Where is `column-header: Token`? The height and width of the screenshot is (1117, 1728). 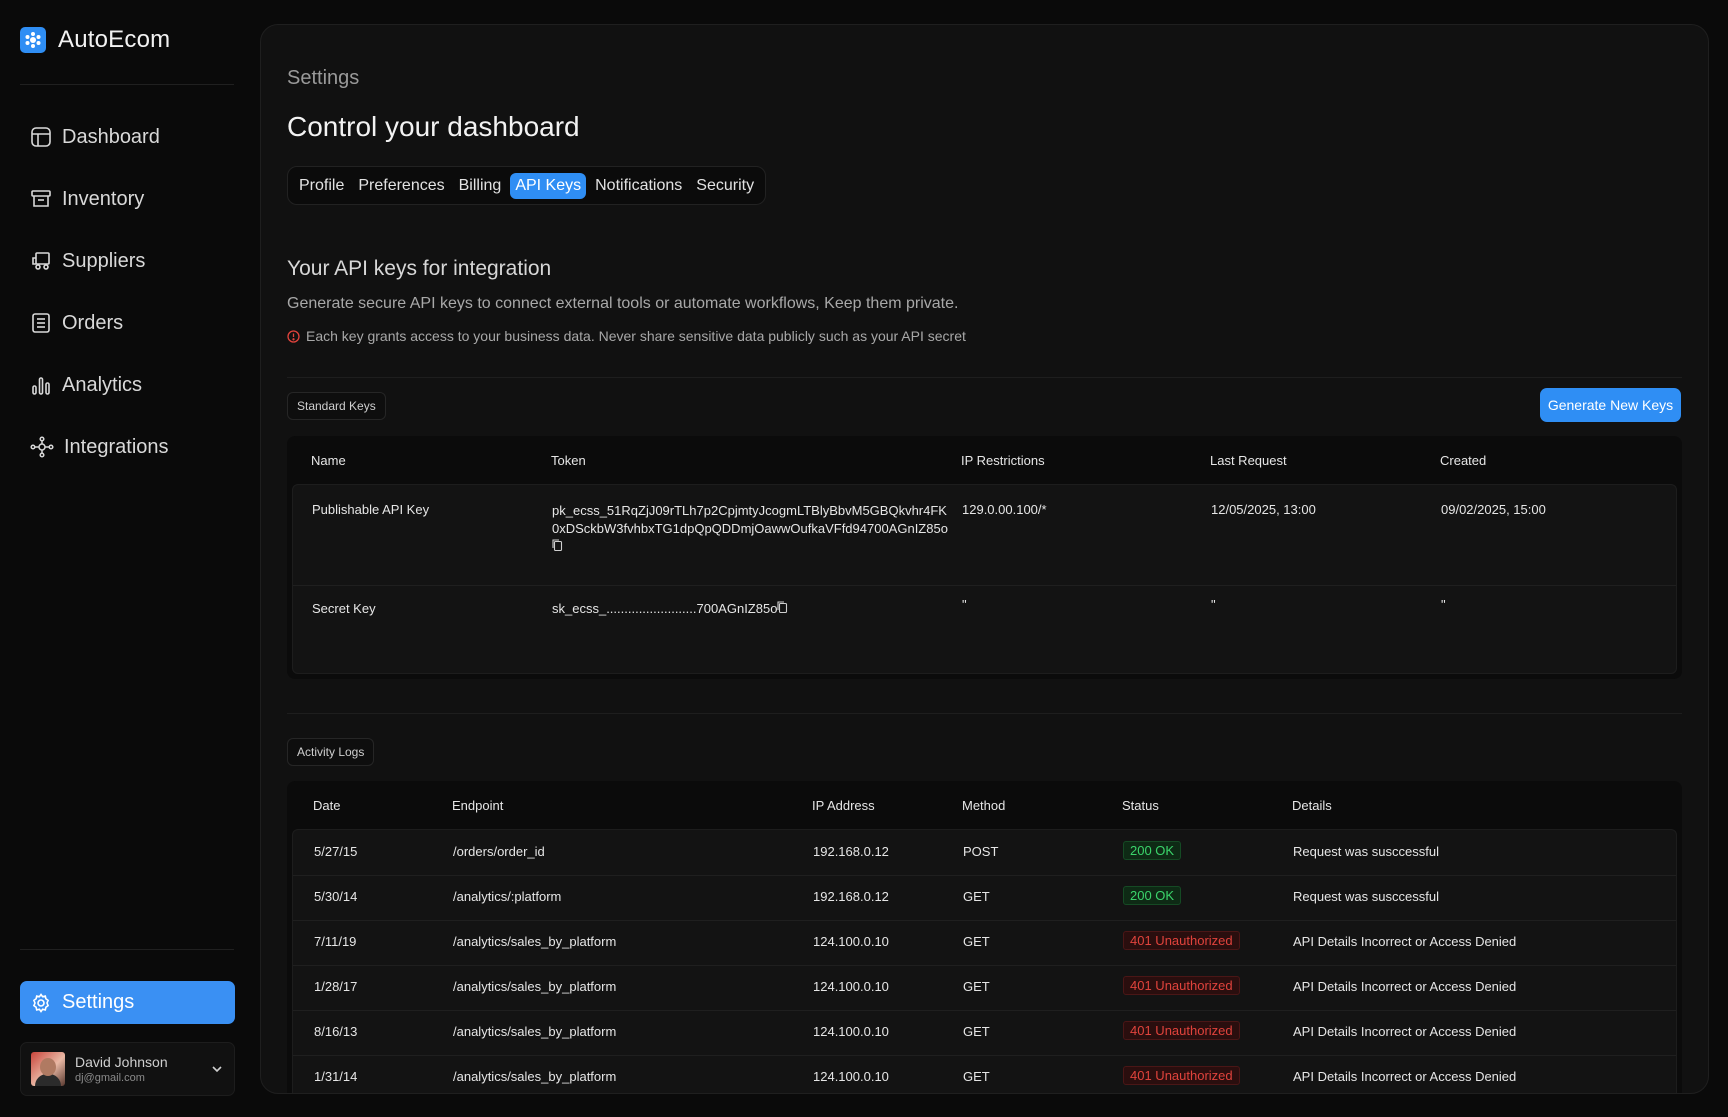
column-header: Token is located at coordinates (568, 460).